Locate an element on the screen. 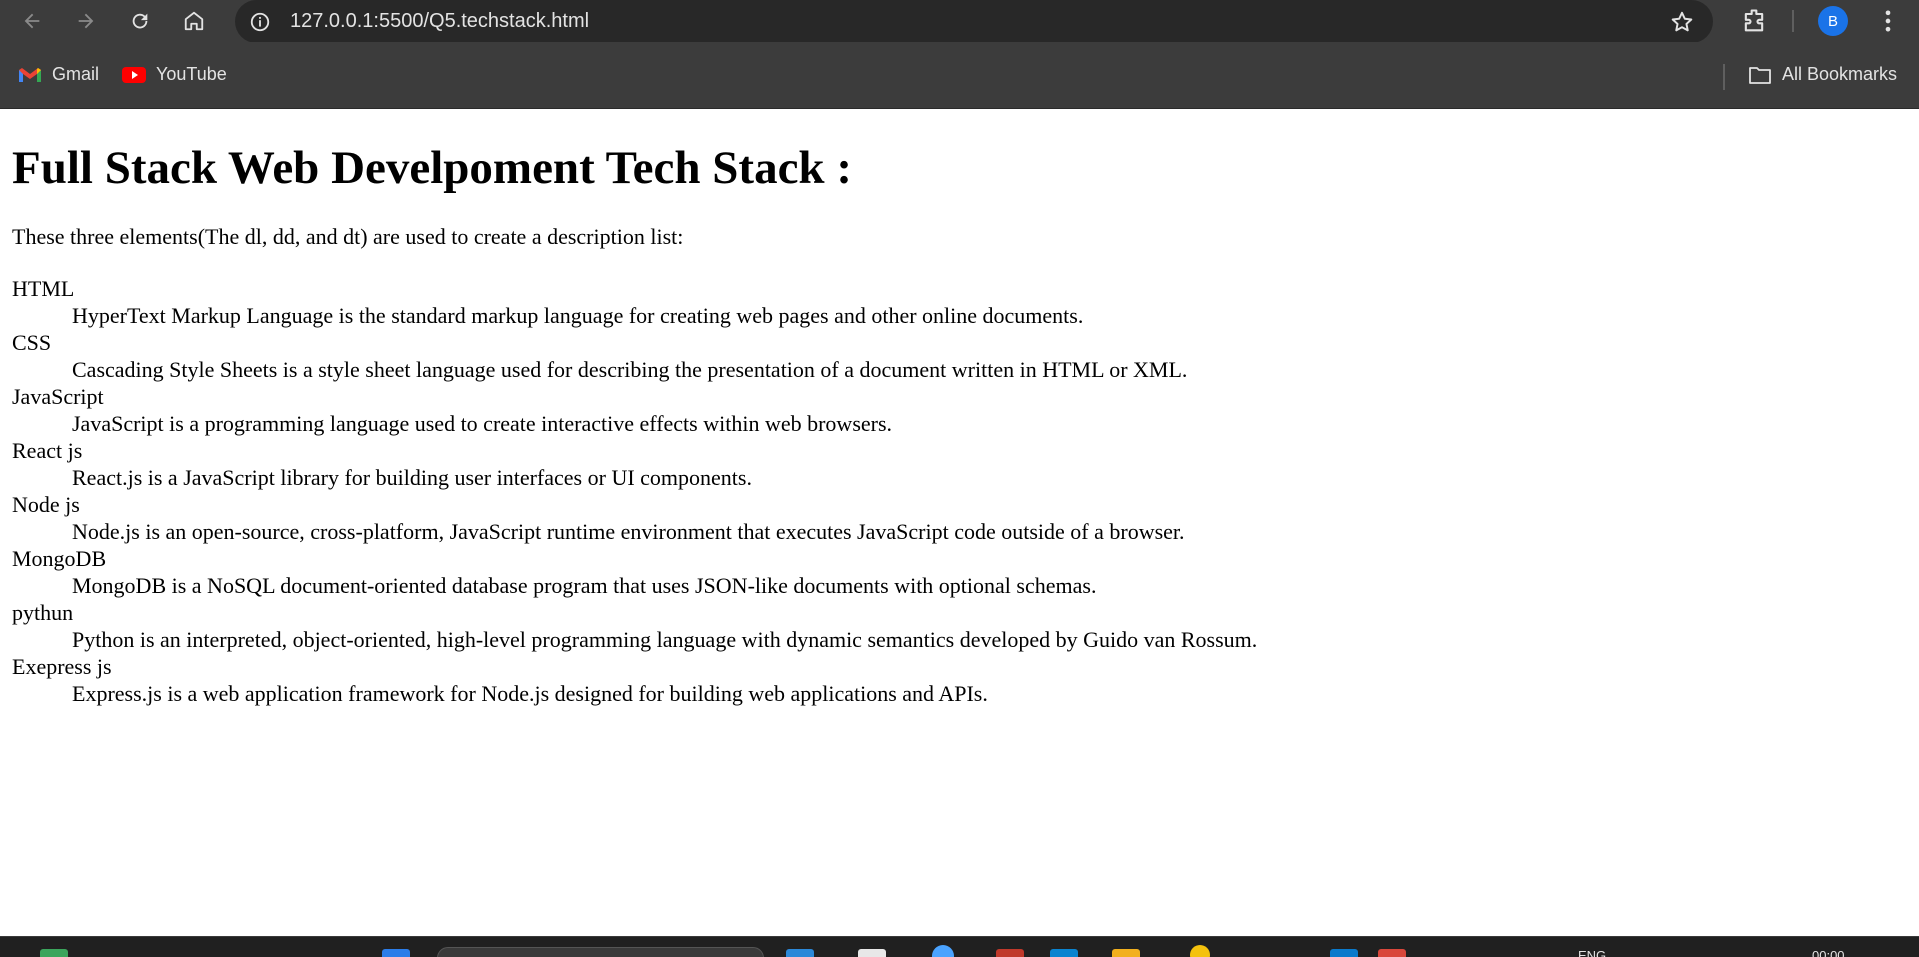 The height and width of the screenshot is (957, 1919). bookmark-star-icon is located at coordinates (1682, 22).